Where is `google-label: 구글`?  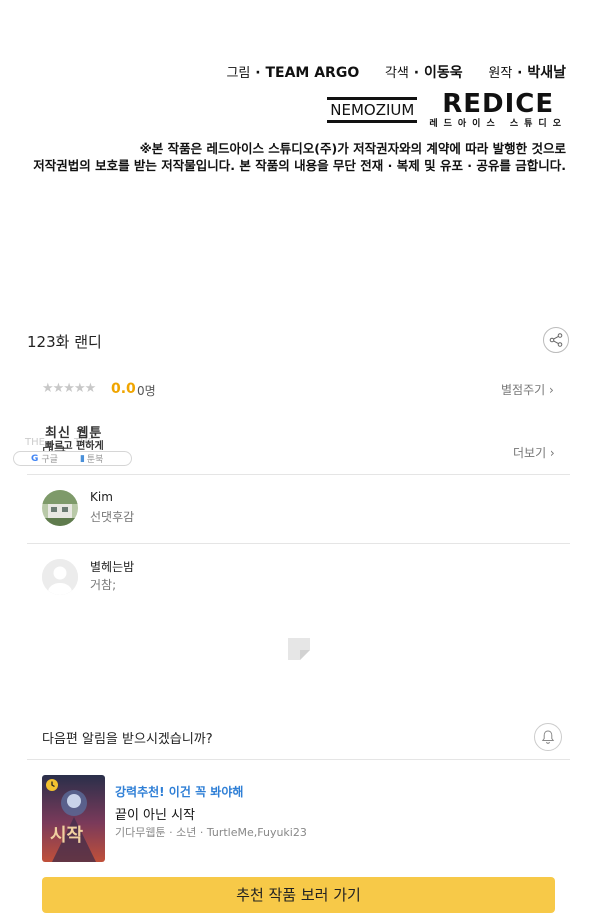 google-label: 구글 is located at coordinates (49, 460).